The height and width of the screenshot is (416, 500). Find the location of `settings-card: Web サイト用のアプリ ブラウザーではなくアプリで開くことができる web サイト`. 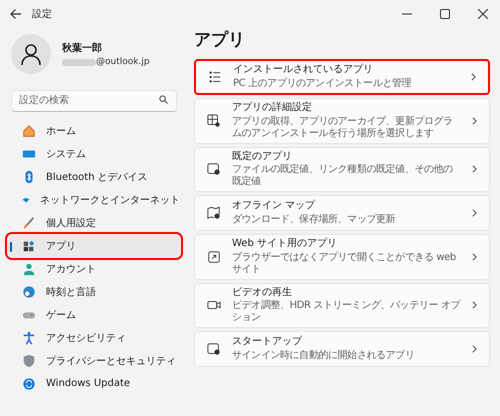

settings-card: Web サイト用のアプリ ブラウザーではなくアプリで開くことができる web サイト is located at coordinates (342, 257).